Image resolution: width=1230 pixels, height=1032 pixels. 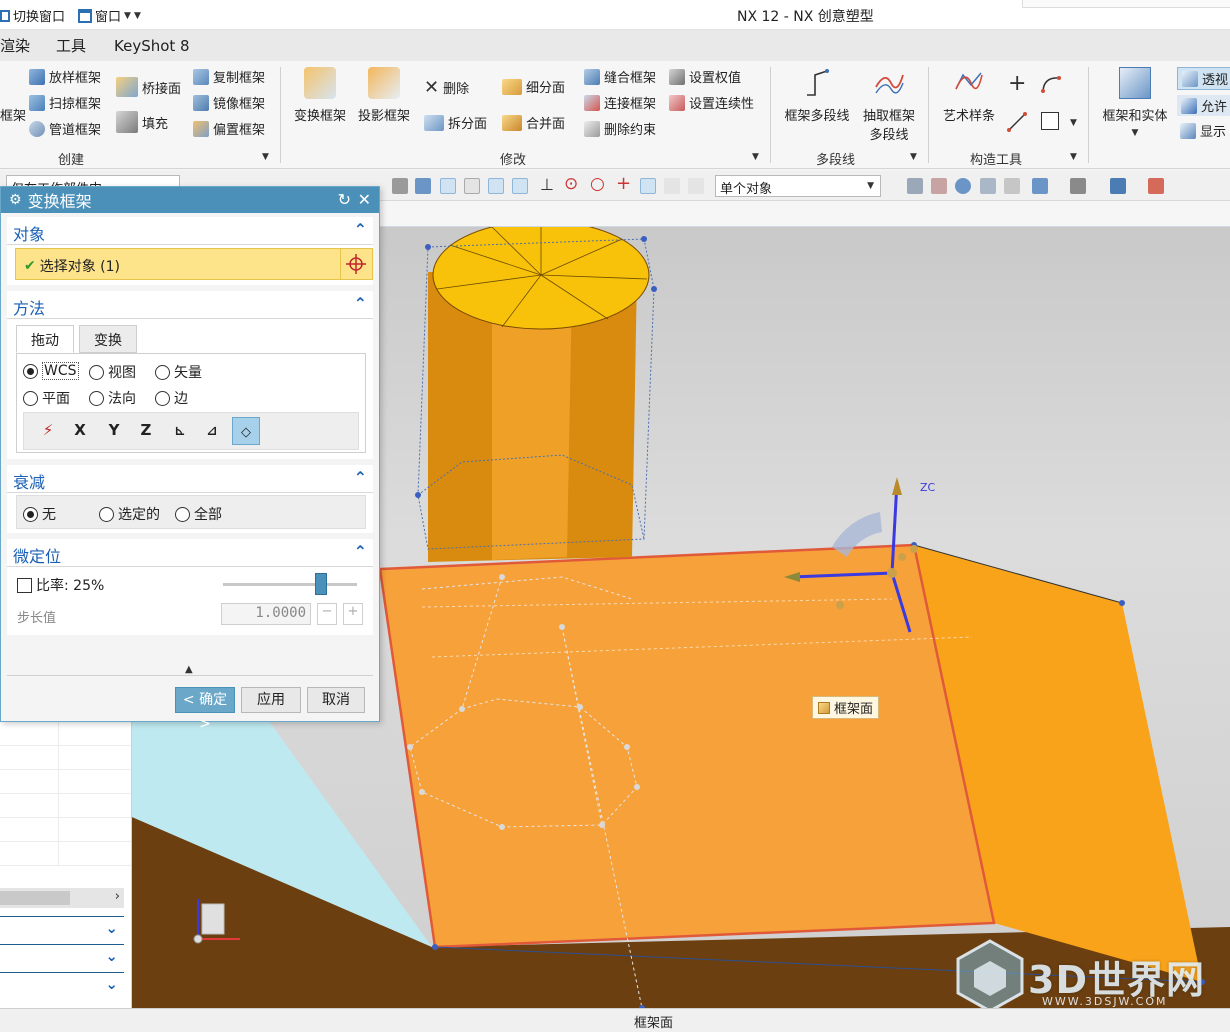 I want to click on arc-icon, so click(x=1051, y=84).